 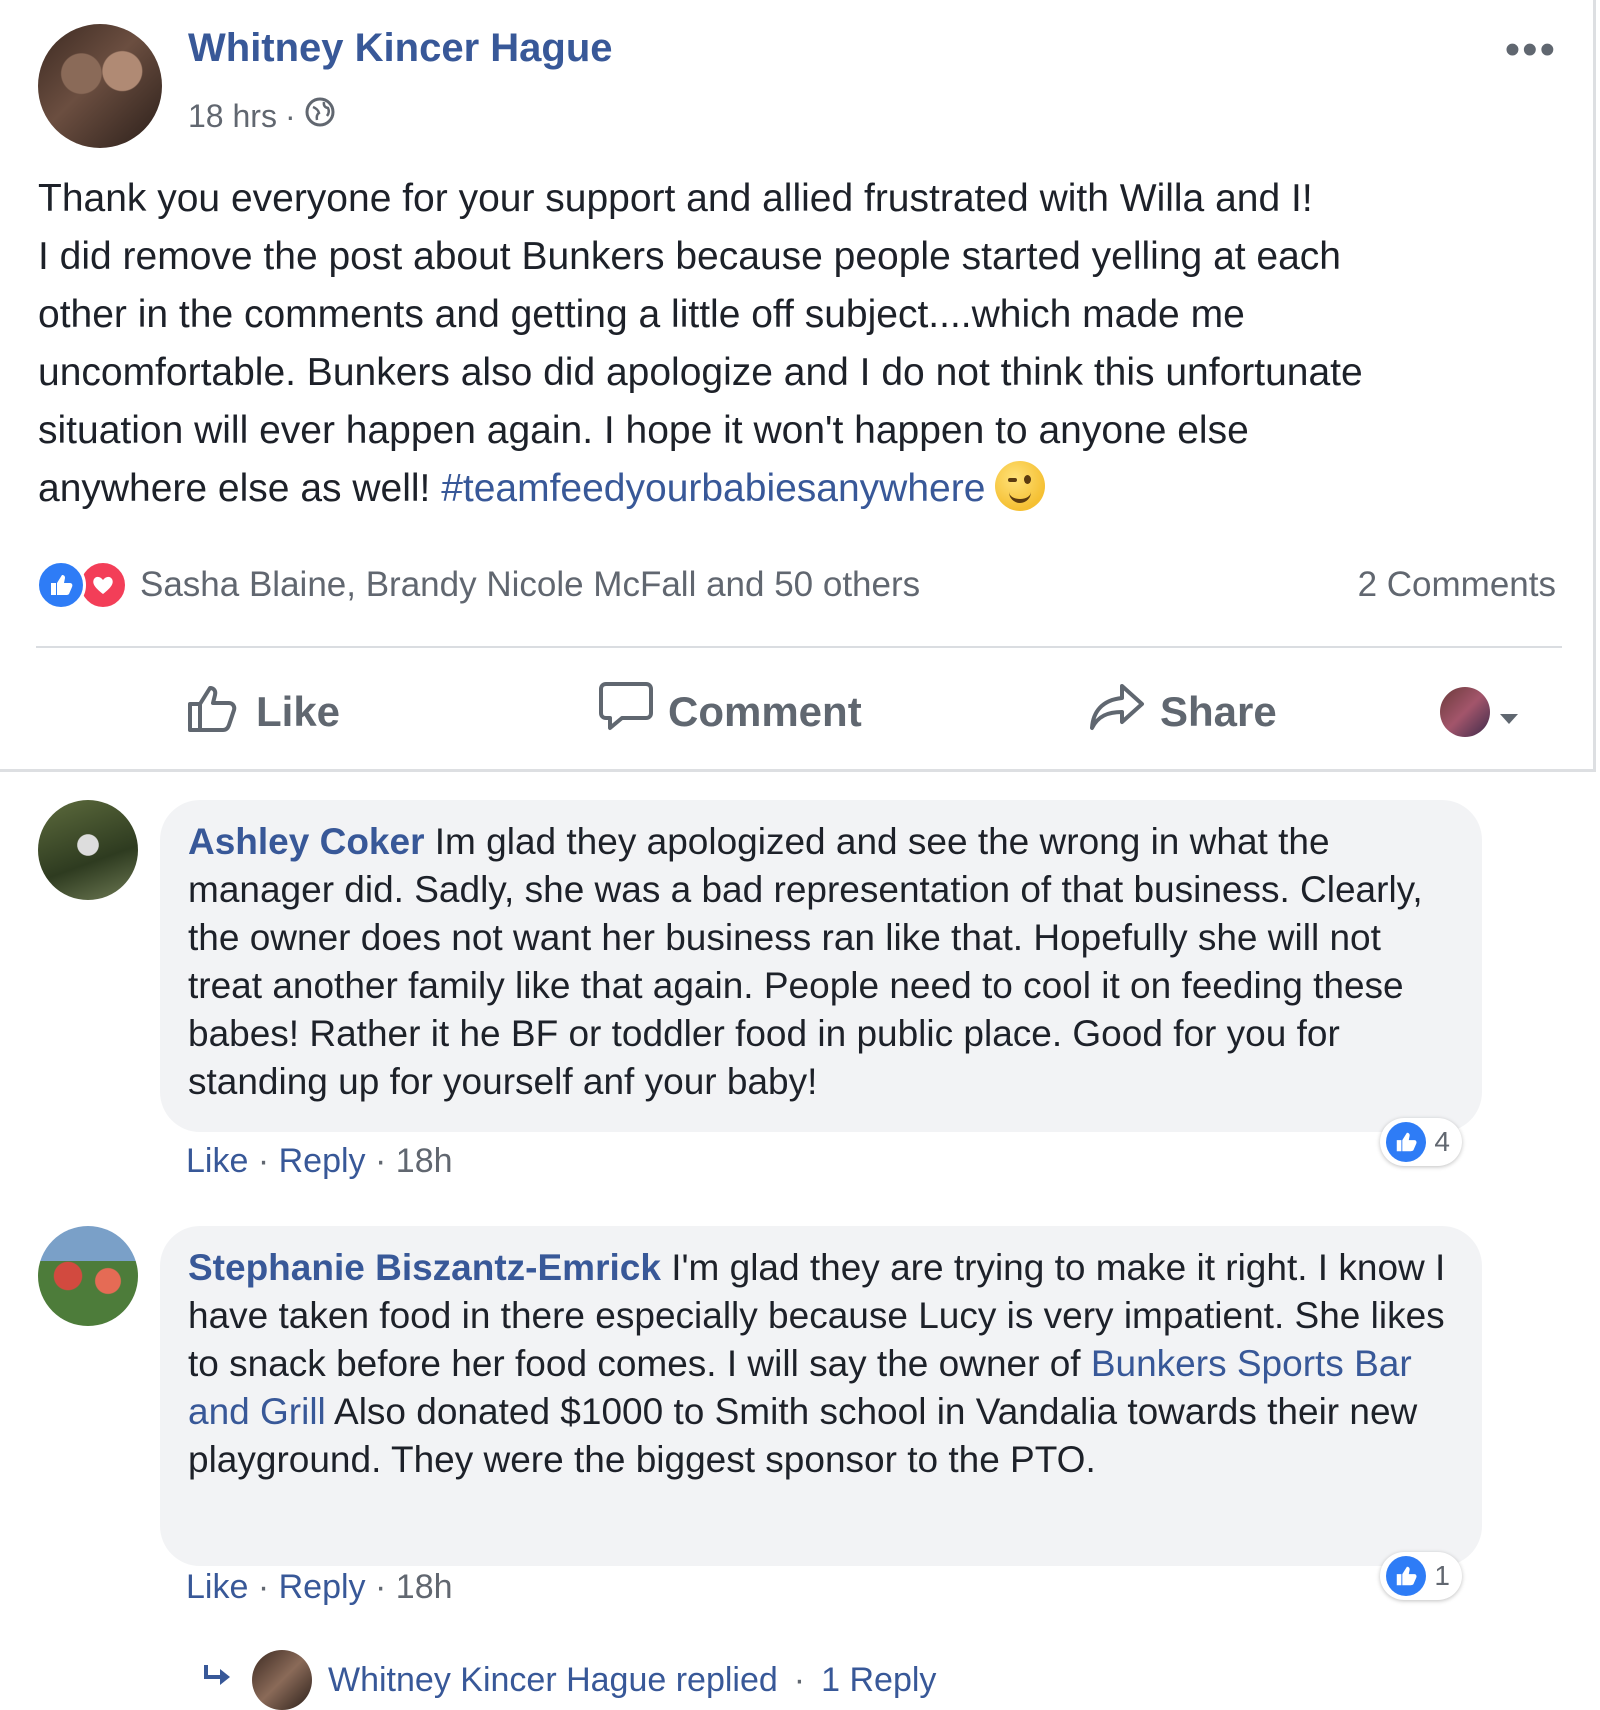 I want to click on reply-arrow-icon, so click(x=218, y=1680).